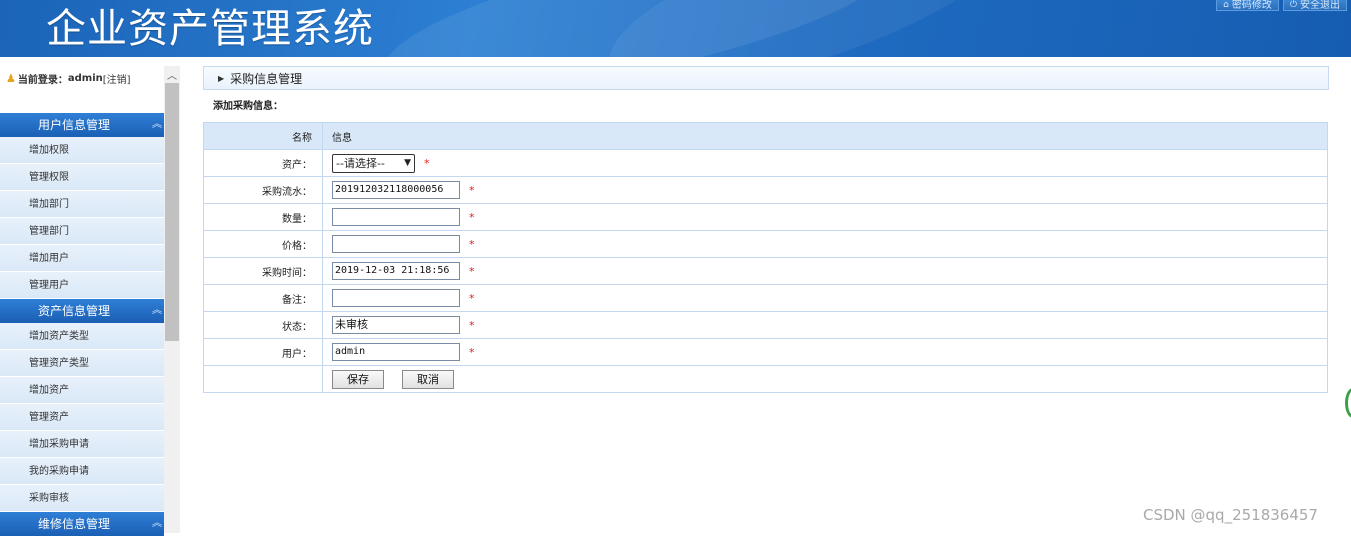  What do you see at coordinates (82, 336) in the screenshot?
I see `sidebar-item-add-asset-type: 增加资产类型` at bounding box center [82, 336].